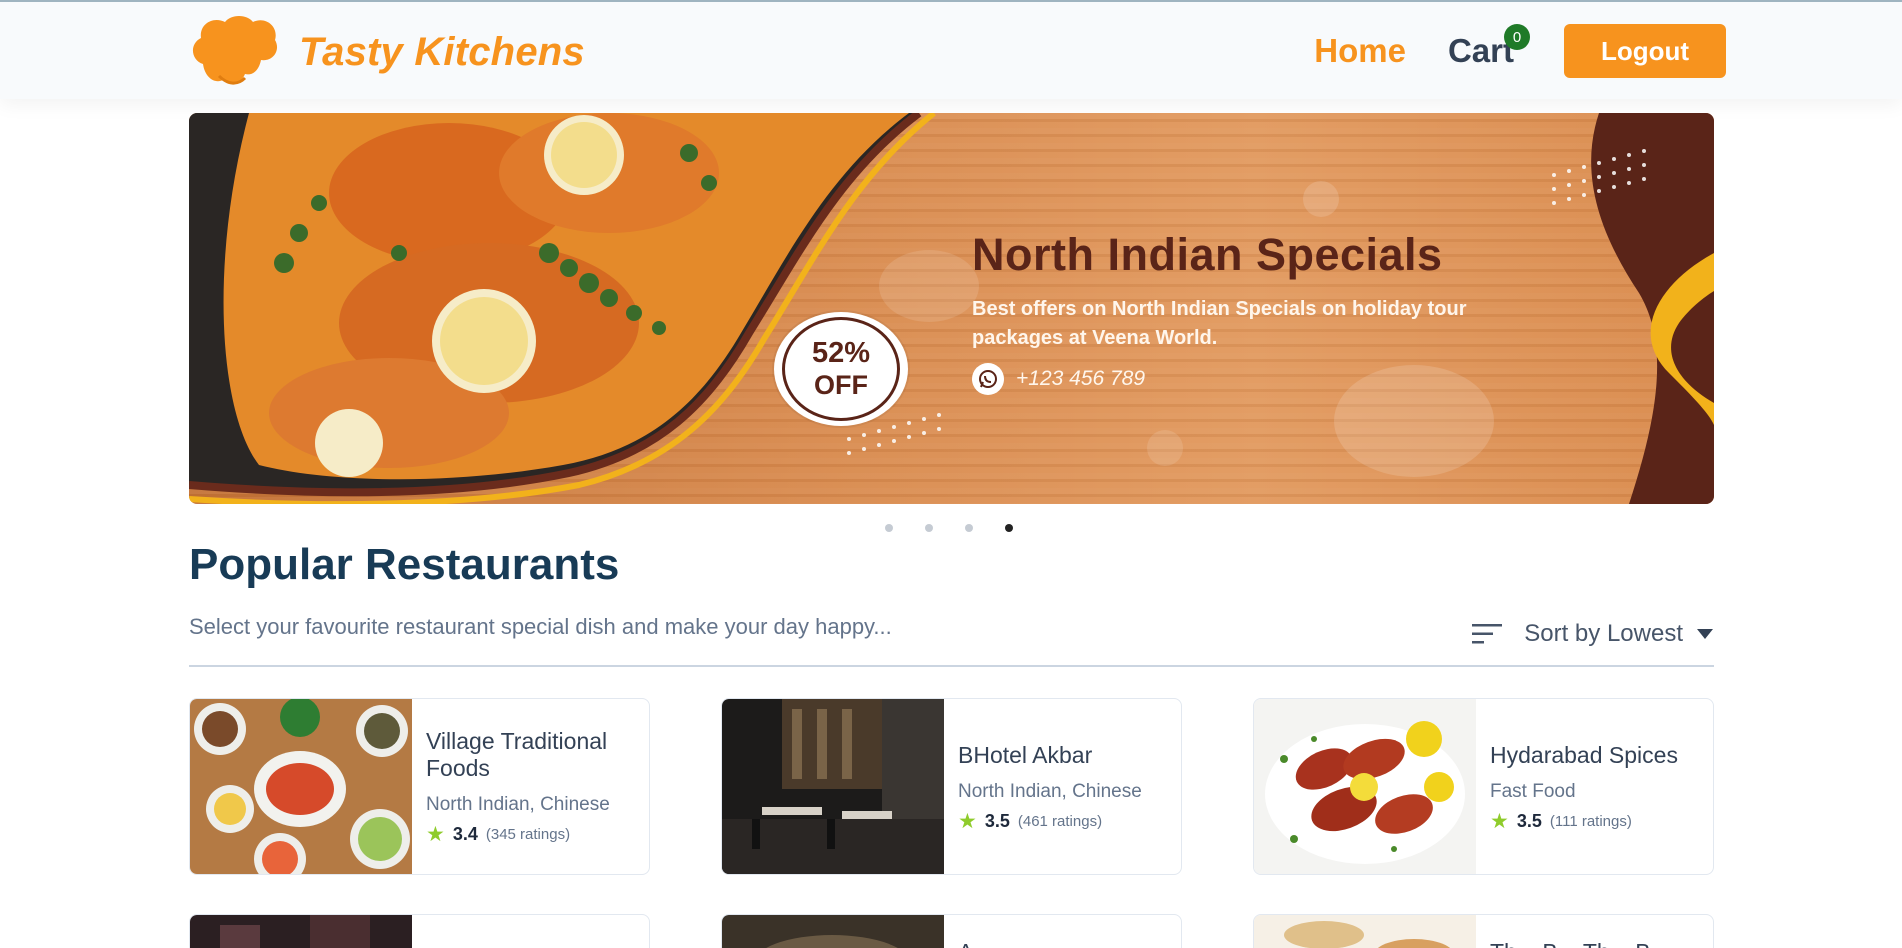 This screenshot has height=948, width=1902. I want to click on discount-percent: 52%, so click(841, 353).